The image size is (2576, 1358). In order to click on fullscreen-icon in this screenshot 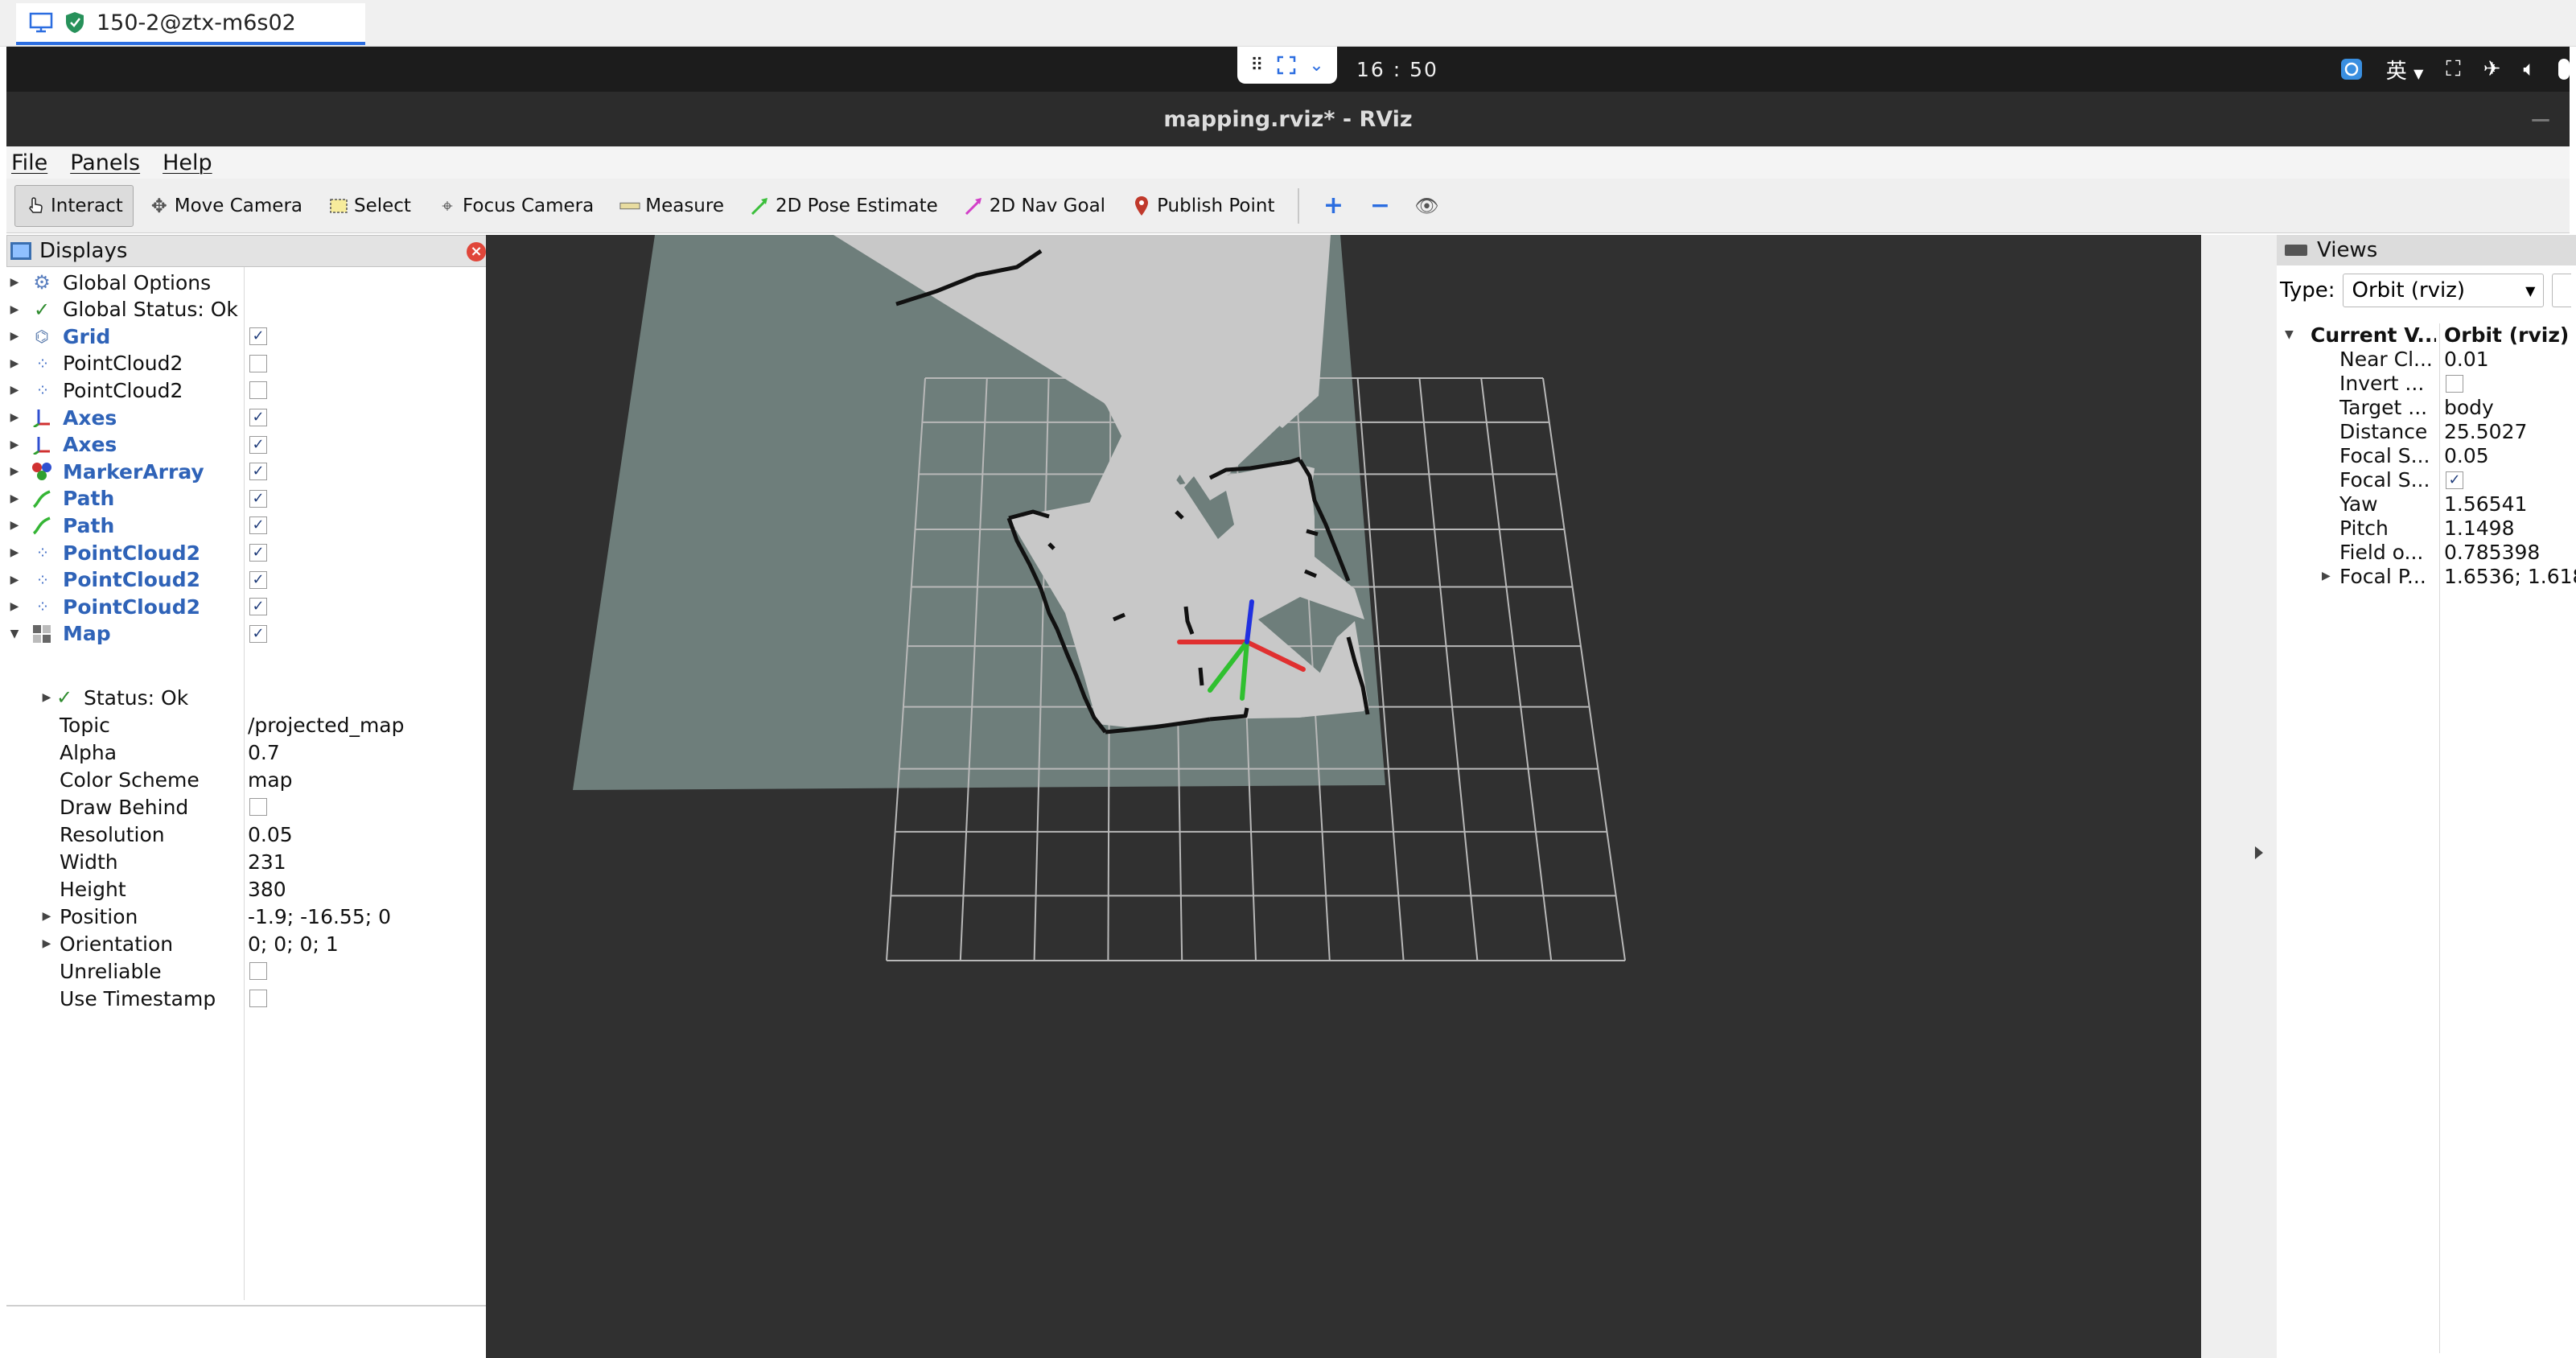, I will do `click(1286, 65)`.